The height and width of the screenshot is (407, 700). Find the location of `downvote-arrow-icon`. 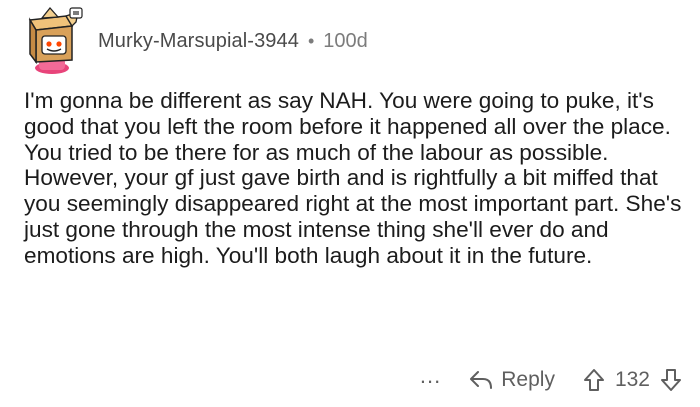

downvote-arrow-icon is located at coordinates (671, 380).